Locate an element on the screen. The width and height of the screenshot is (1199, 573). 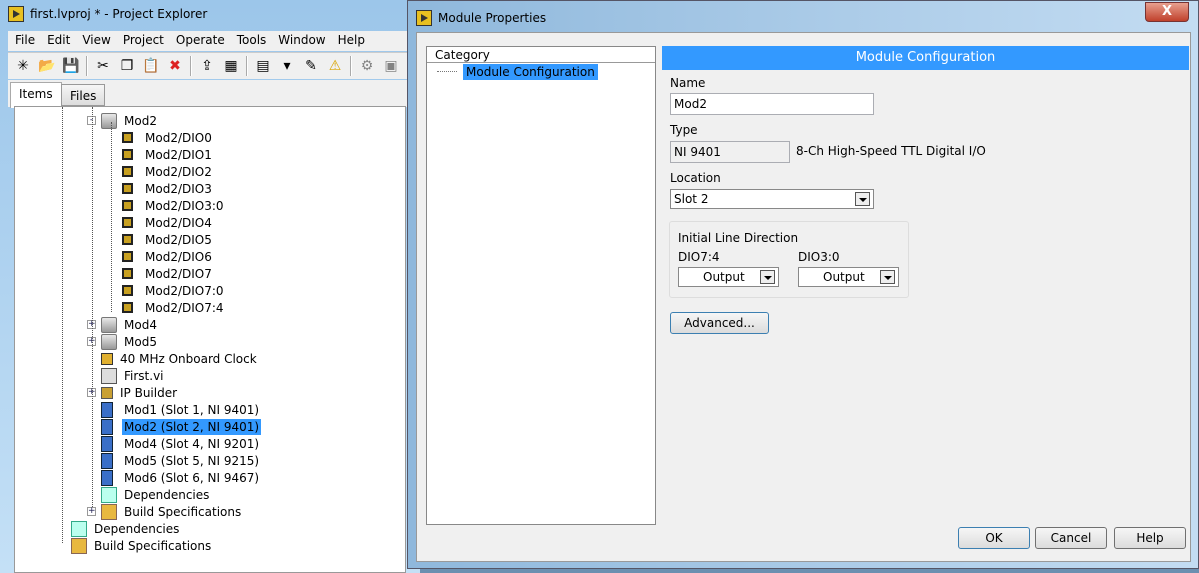
type-description: 8-Ch High-Speed TTL Digital I/O is located at coordinates (891, 151).